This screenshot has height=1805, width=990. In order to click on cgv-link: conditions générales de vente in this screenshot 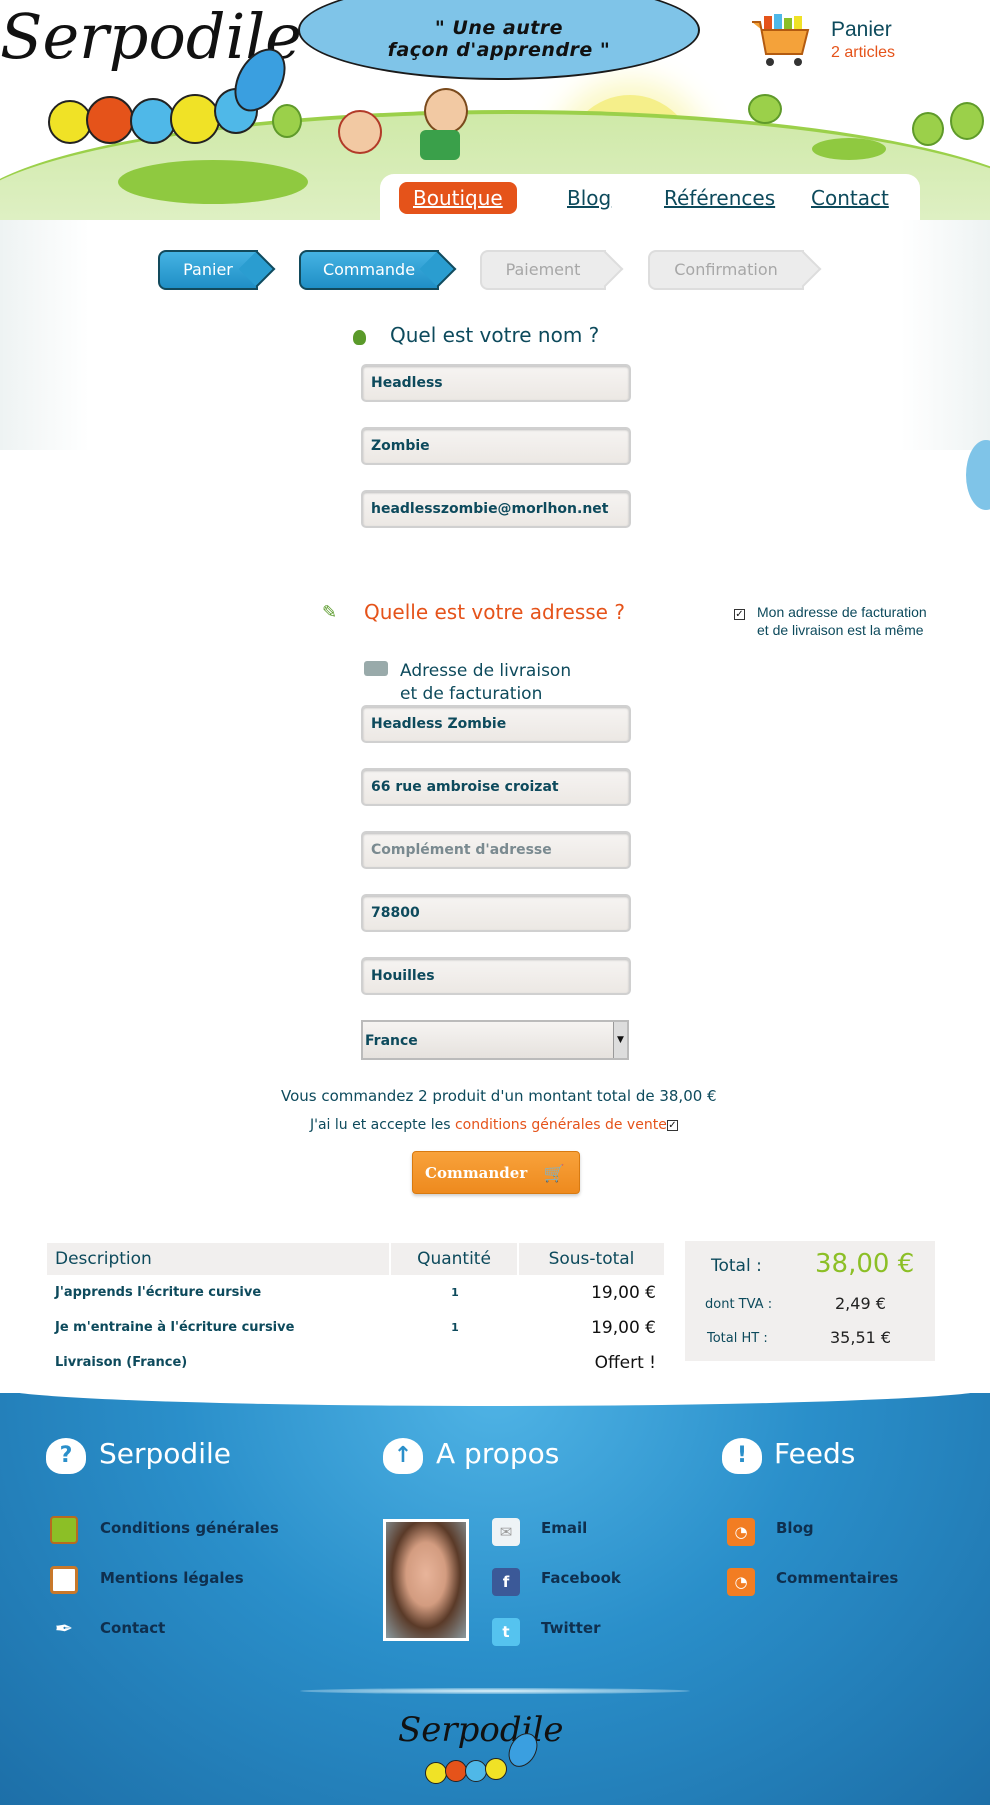, I will do `click(561, 1125)`.